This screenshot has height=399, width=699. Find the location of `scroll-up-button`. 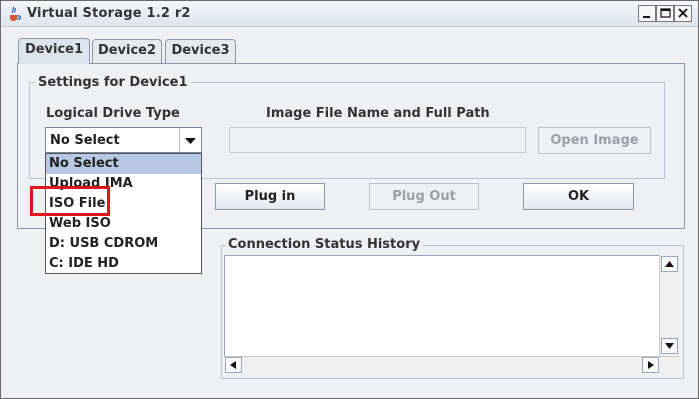

scroll-up-button is located at coordinates (669, 264).